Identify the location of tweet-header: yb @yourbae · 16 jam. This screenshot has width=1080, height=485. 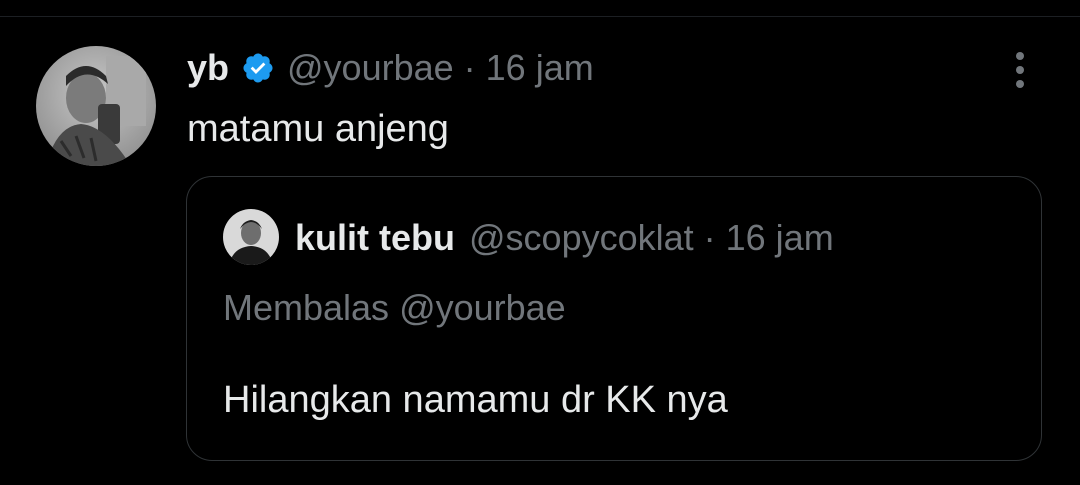
(390, 68).